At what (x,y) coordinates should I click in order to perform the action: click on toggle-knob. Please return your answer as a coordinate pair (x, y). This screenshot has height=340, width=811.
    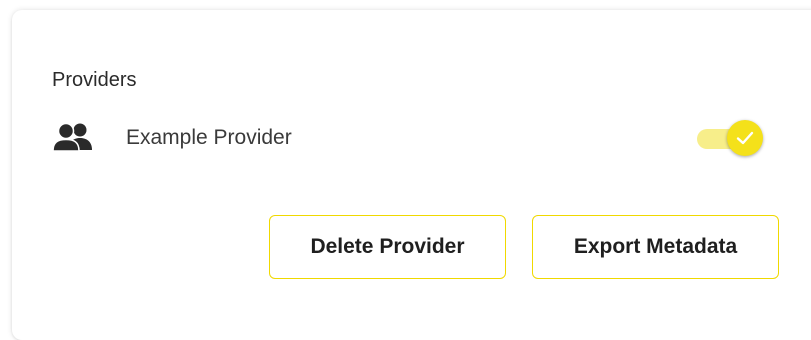
    Looking at the image, I should click on (745, 138).